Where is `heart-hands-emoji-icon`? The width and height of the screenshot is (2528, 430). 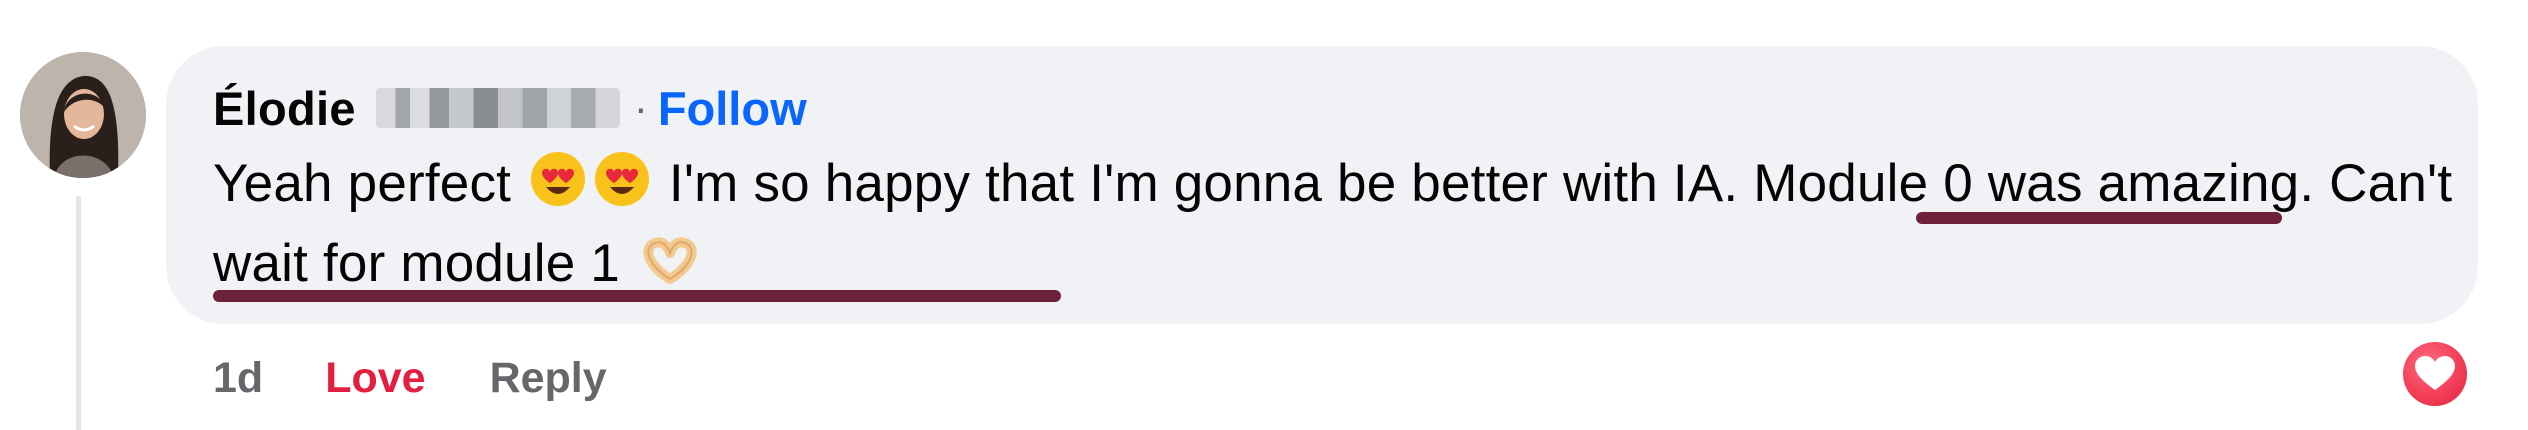 heart-hands-emoji-icon is located at coordinates (667, 259).